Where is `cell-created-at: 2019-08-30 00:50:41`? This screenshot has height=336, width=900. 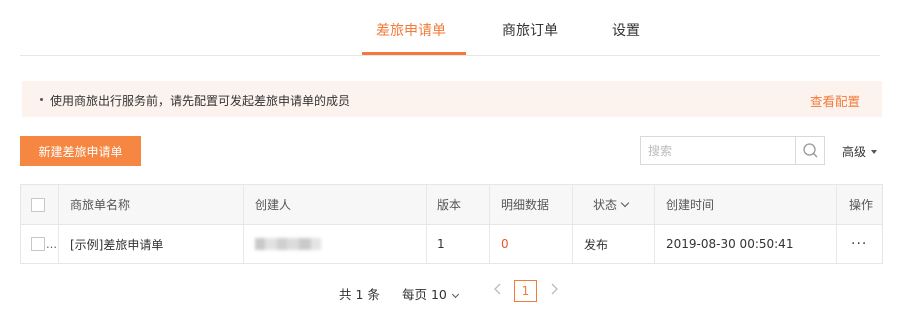
cell-created-at: 2019-08-30 00:50:41 is located at coordinates (730, 244).